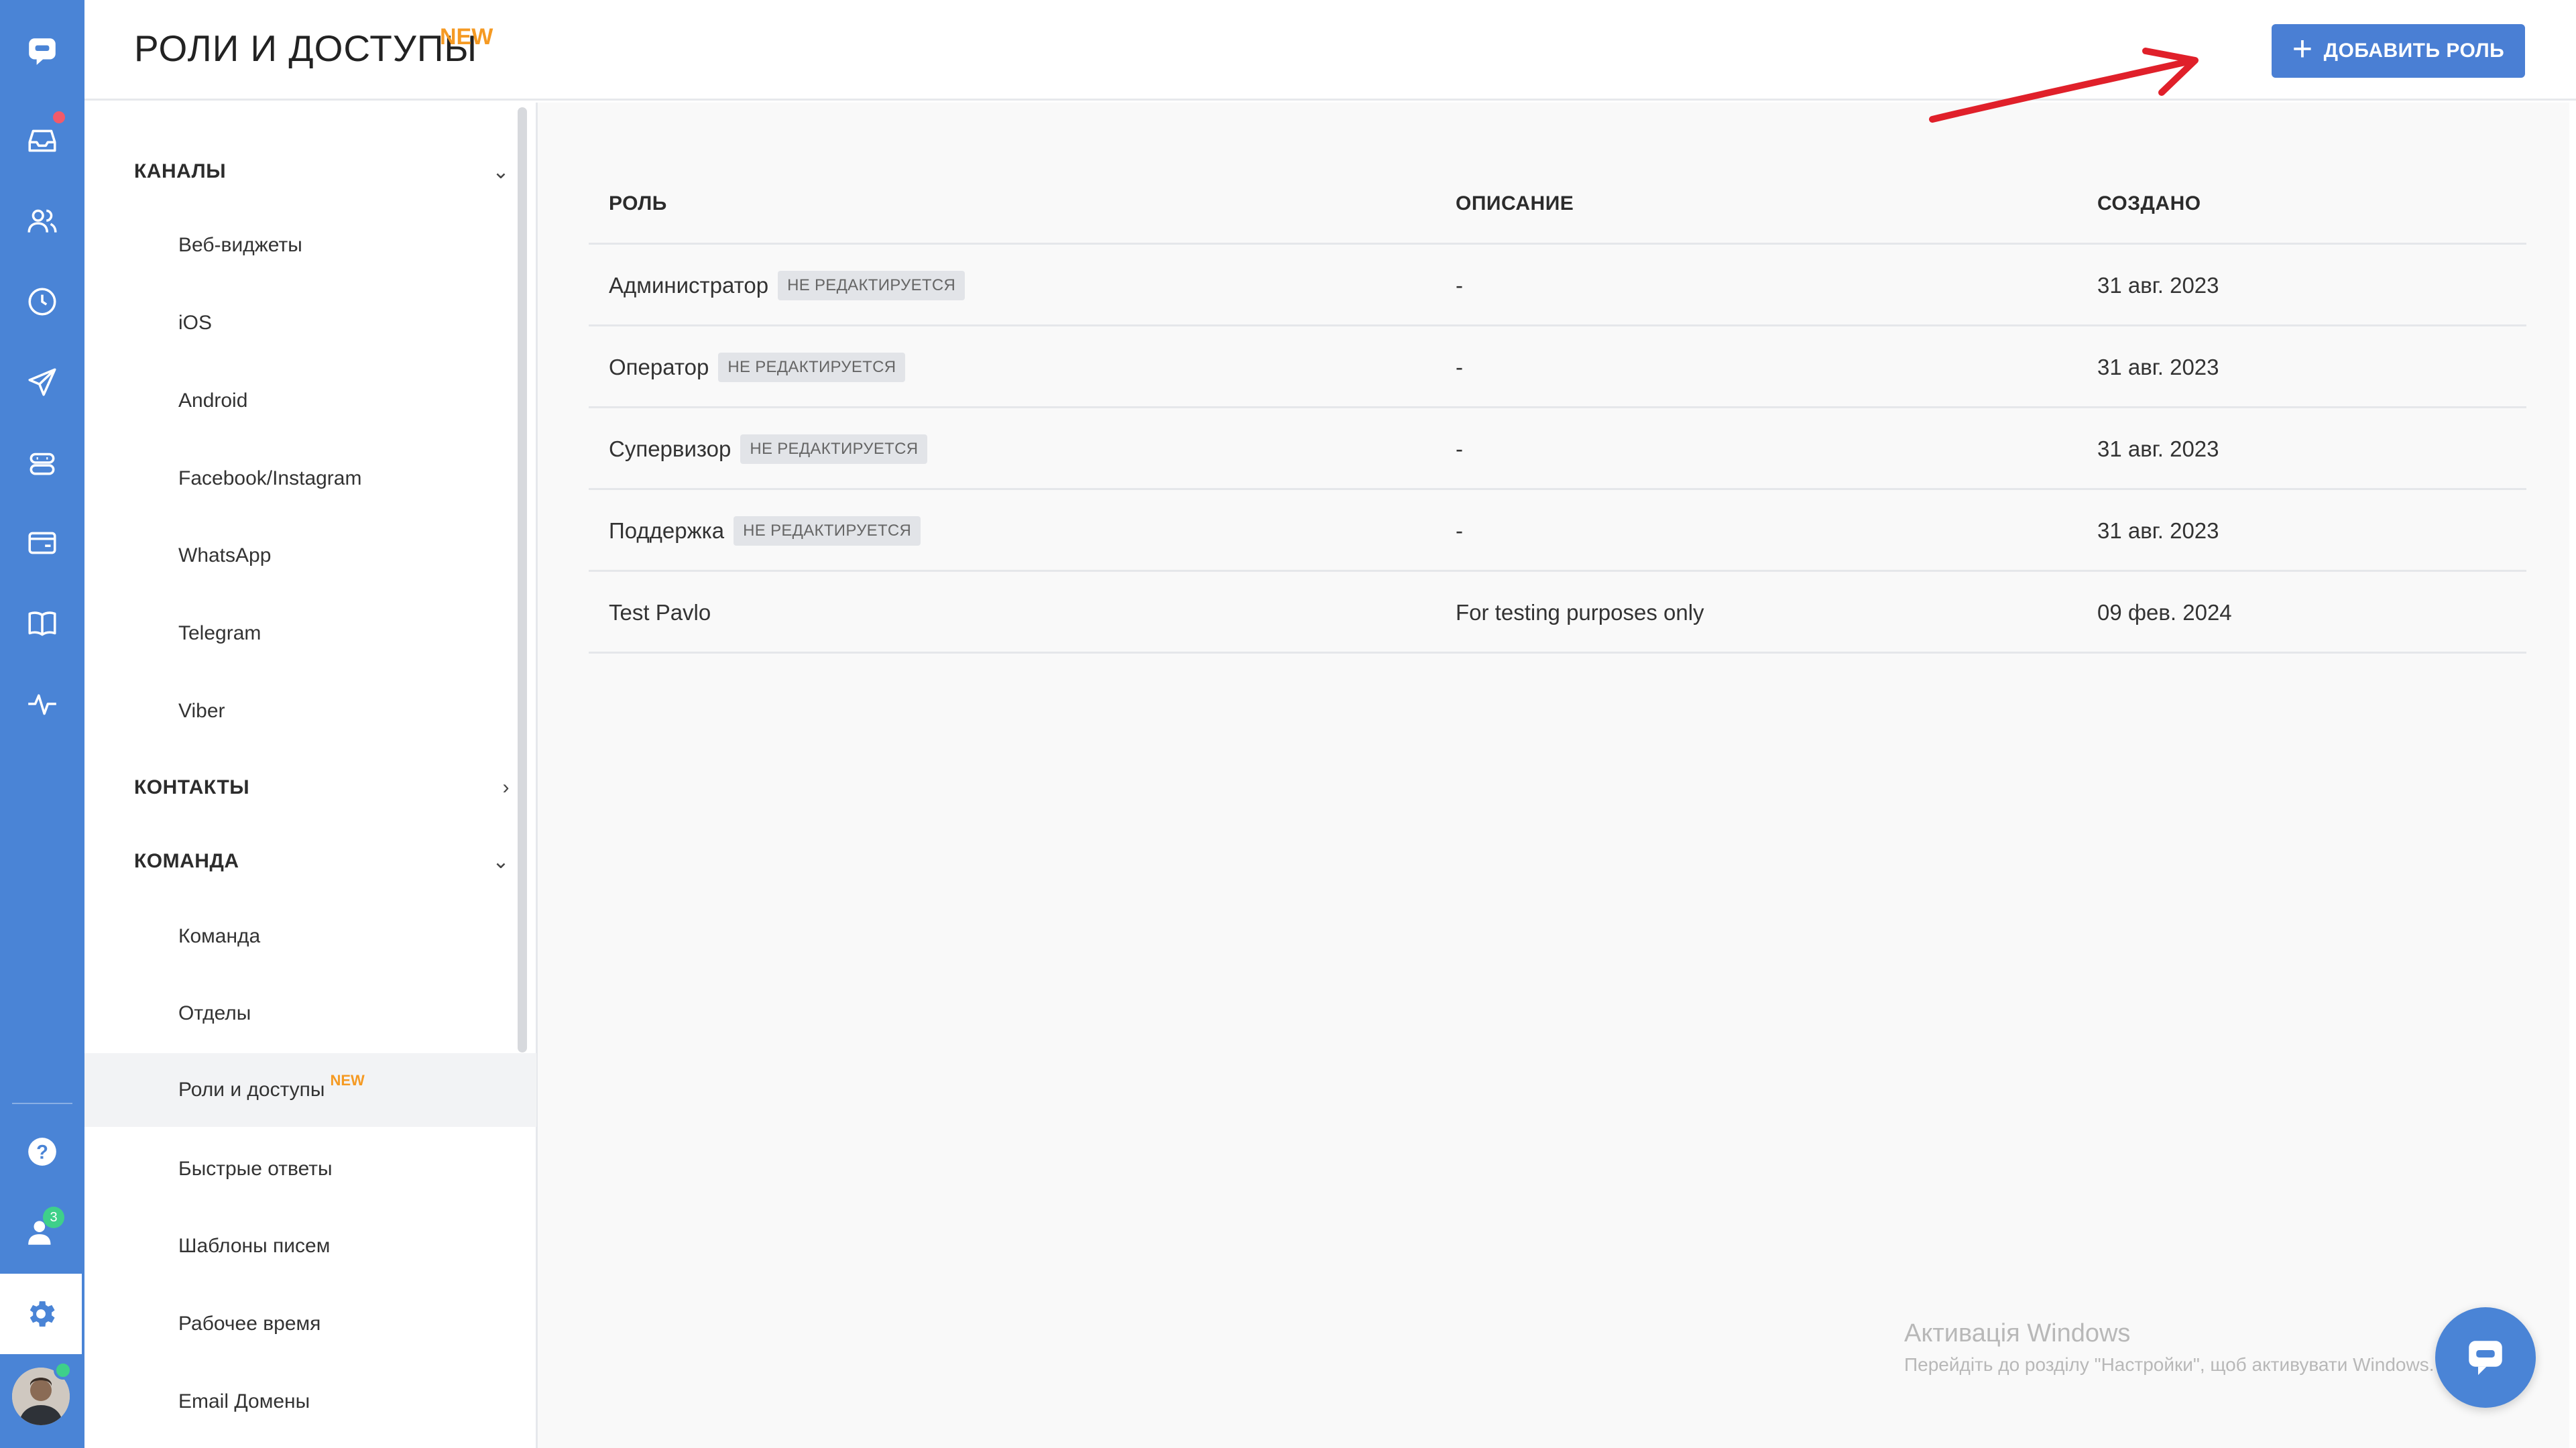  I want to click on column-header-description: ОПИСАНИЕ, so click(1515, 204).